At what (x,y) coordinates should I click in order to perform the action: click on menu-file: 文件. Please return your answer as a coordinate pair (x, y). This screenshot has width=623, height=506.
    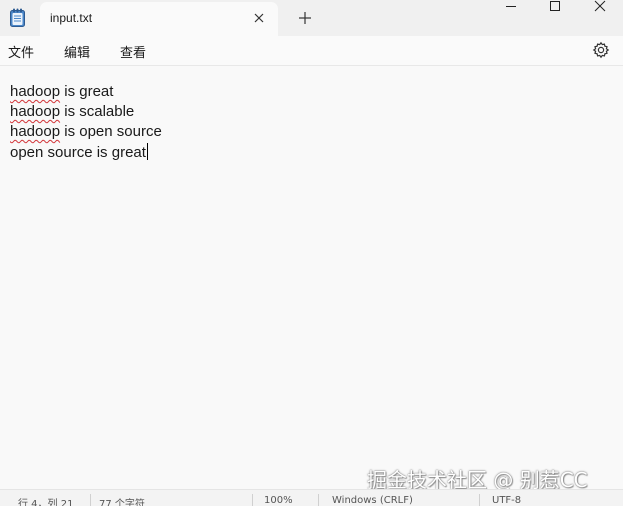
    Looking at the image, I should click on (21, 51).